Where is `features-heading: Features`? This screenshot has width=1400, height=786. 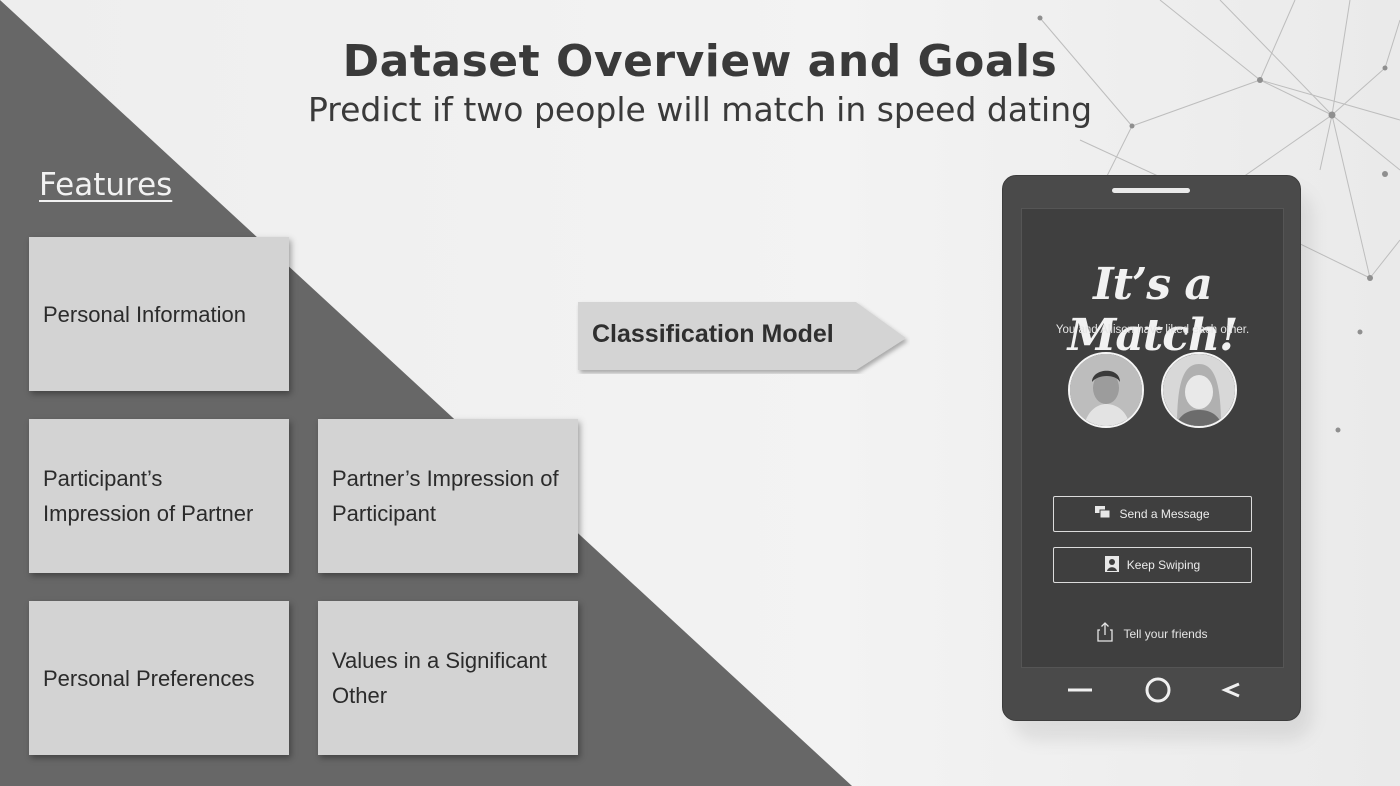
features-heading: Features is located at coordinates (106, 185).